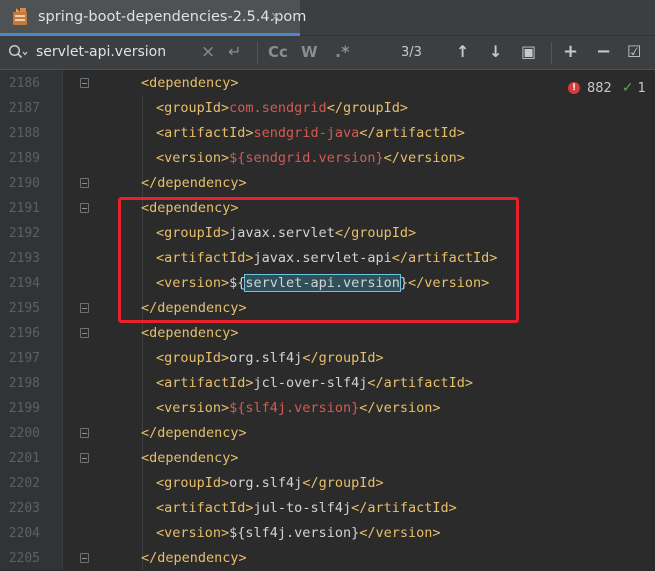 The height and width of the screenshot is (571, 655). Describe the element at coordinates (24, 333) in the screenshot. I see `line-number: 2196` at that location.